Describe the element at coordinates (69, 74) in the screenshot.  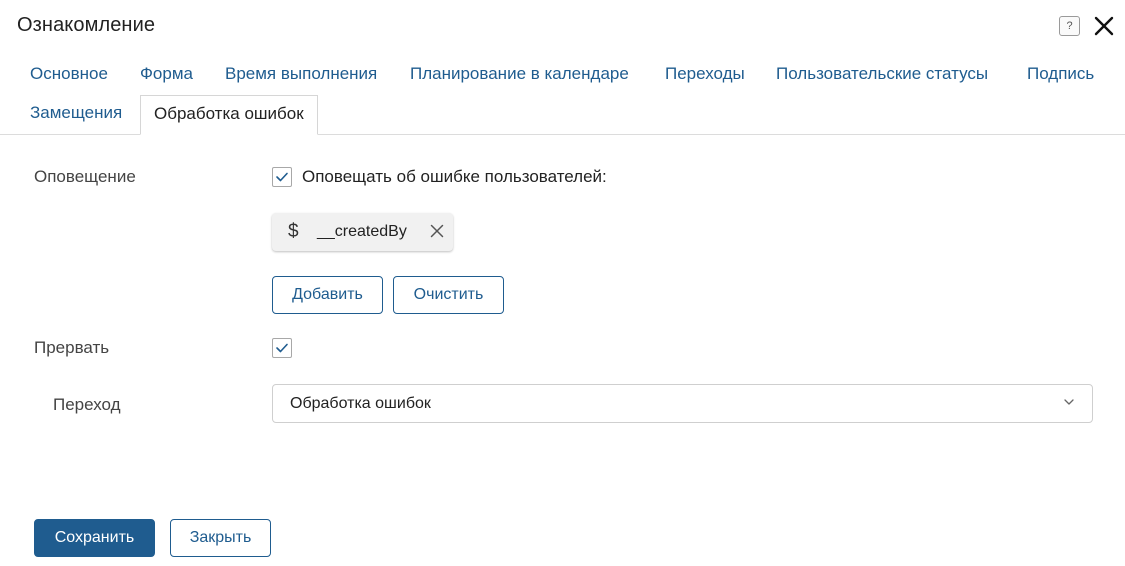
I see `tab-main: Основное` at that location.